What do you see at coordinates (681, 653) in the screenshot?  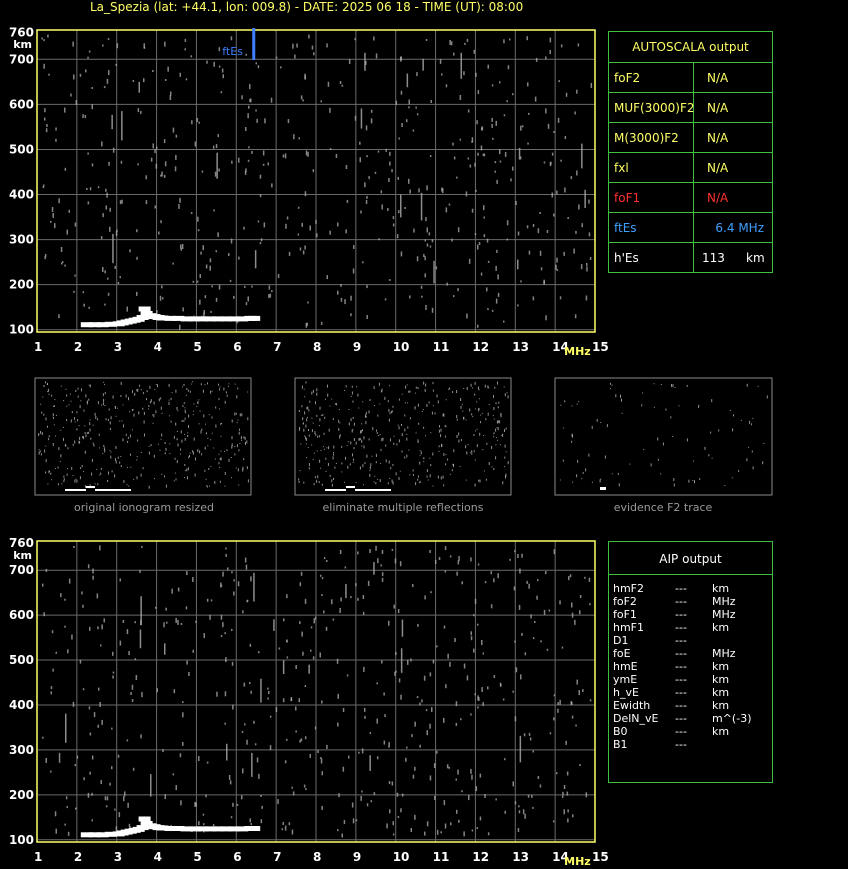 I see `aip-value: ---` at bounding box center [681, 653].